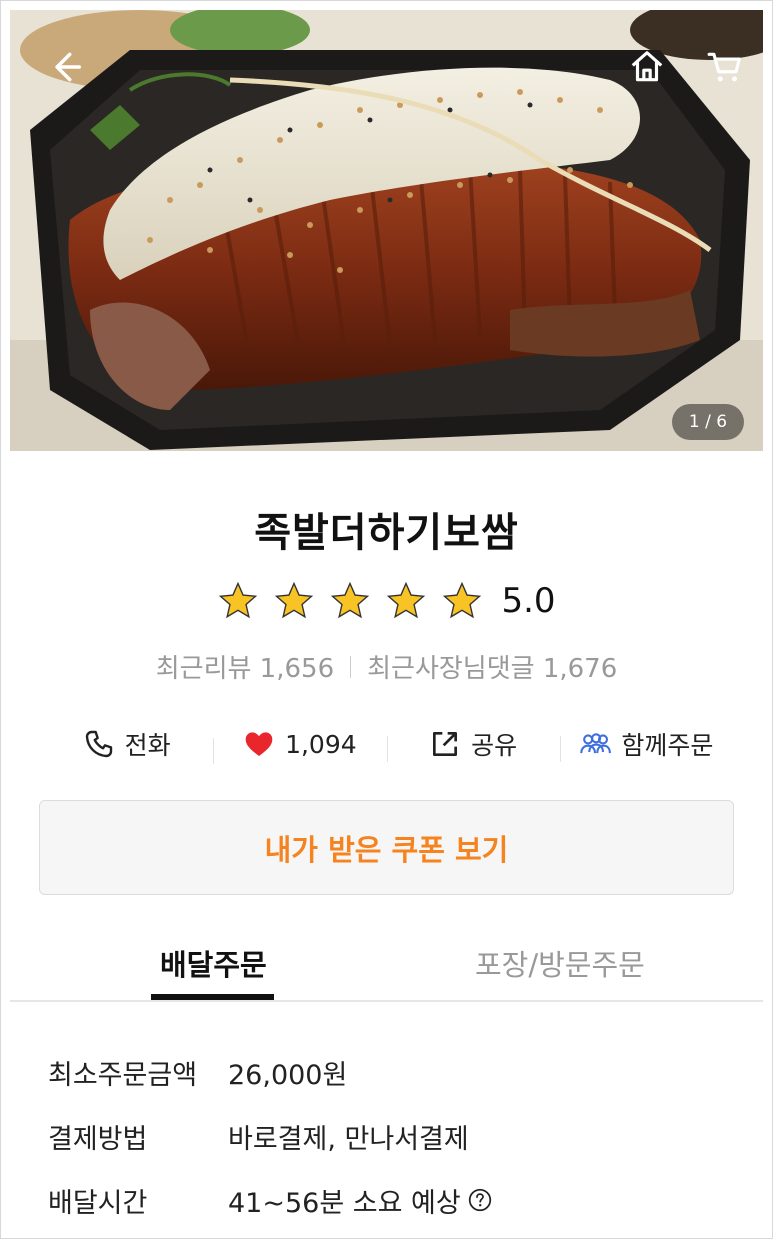  What do you see at coordinates (344, 1203) in the screenshot?
I see `delivery-time-value: 41~56분 소요 예상` at bounding box center [344, 1203].